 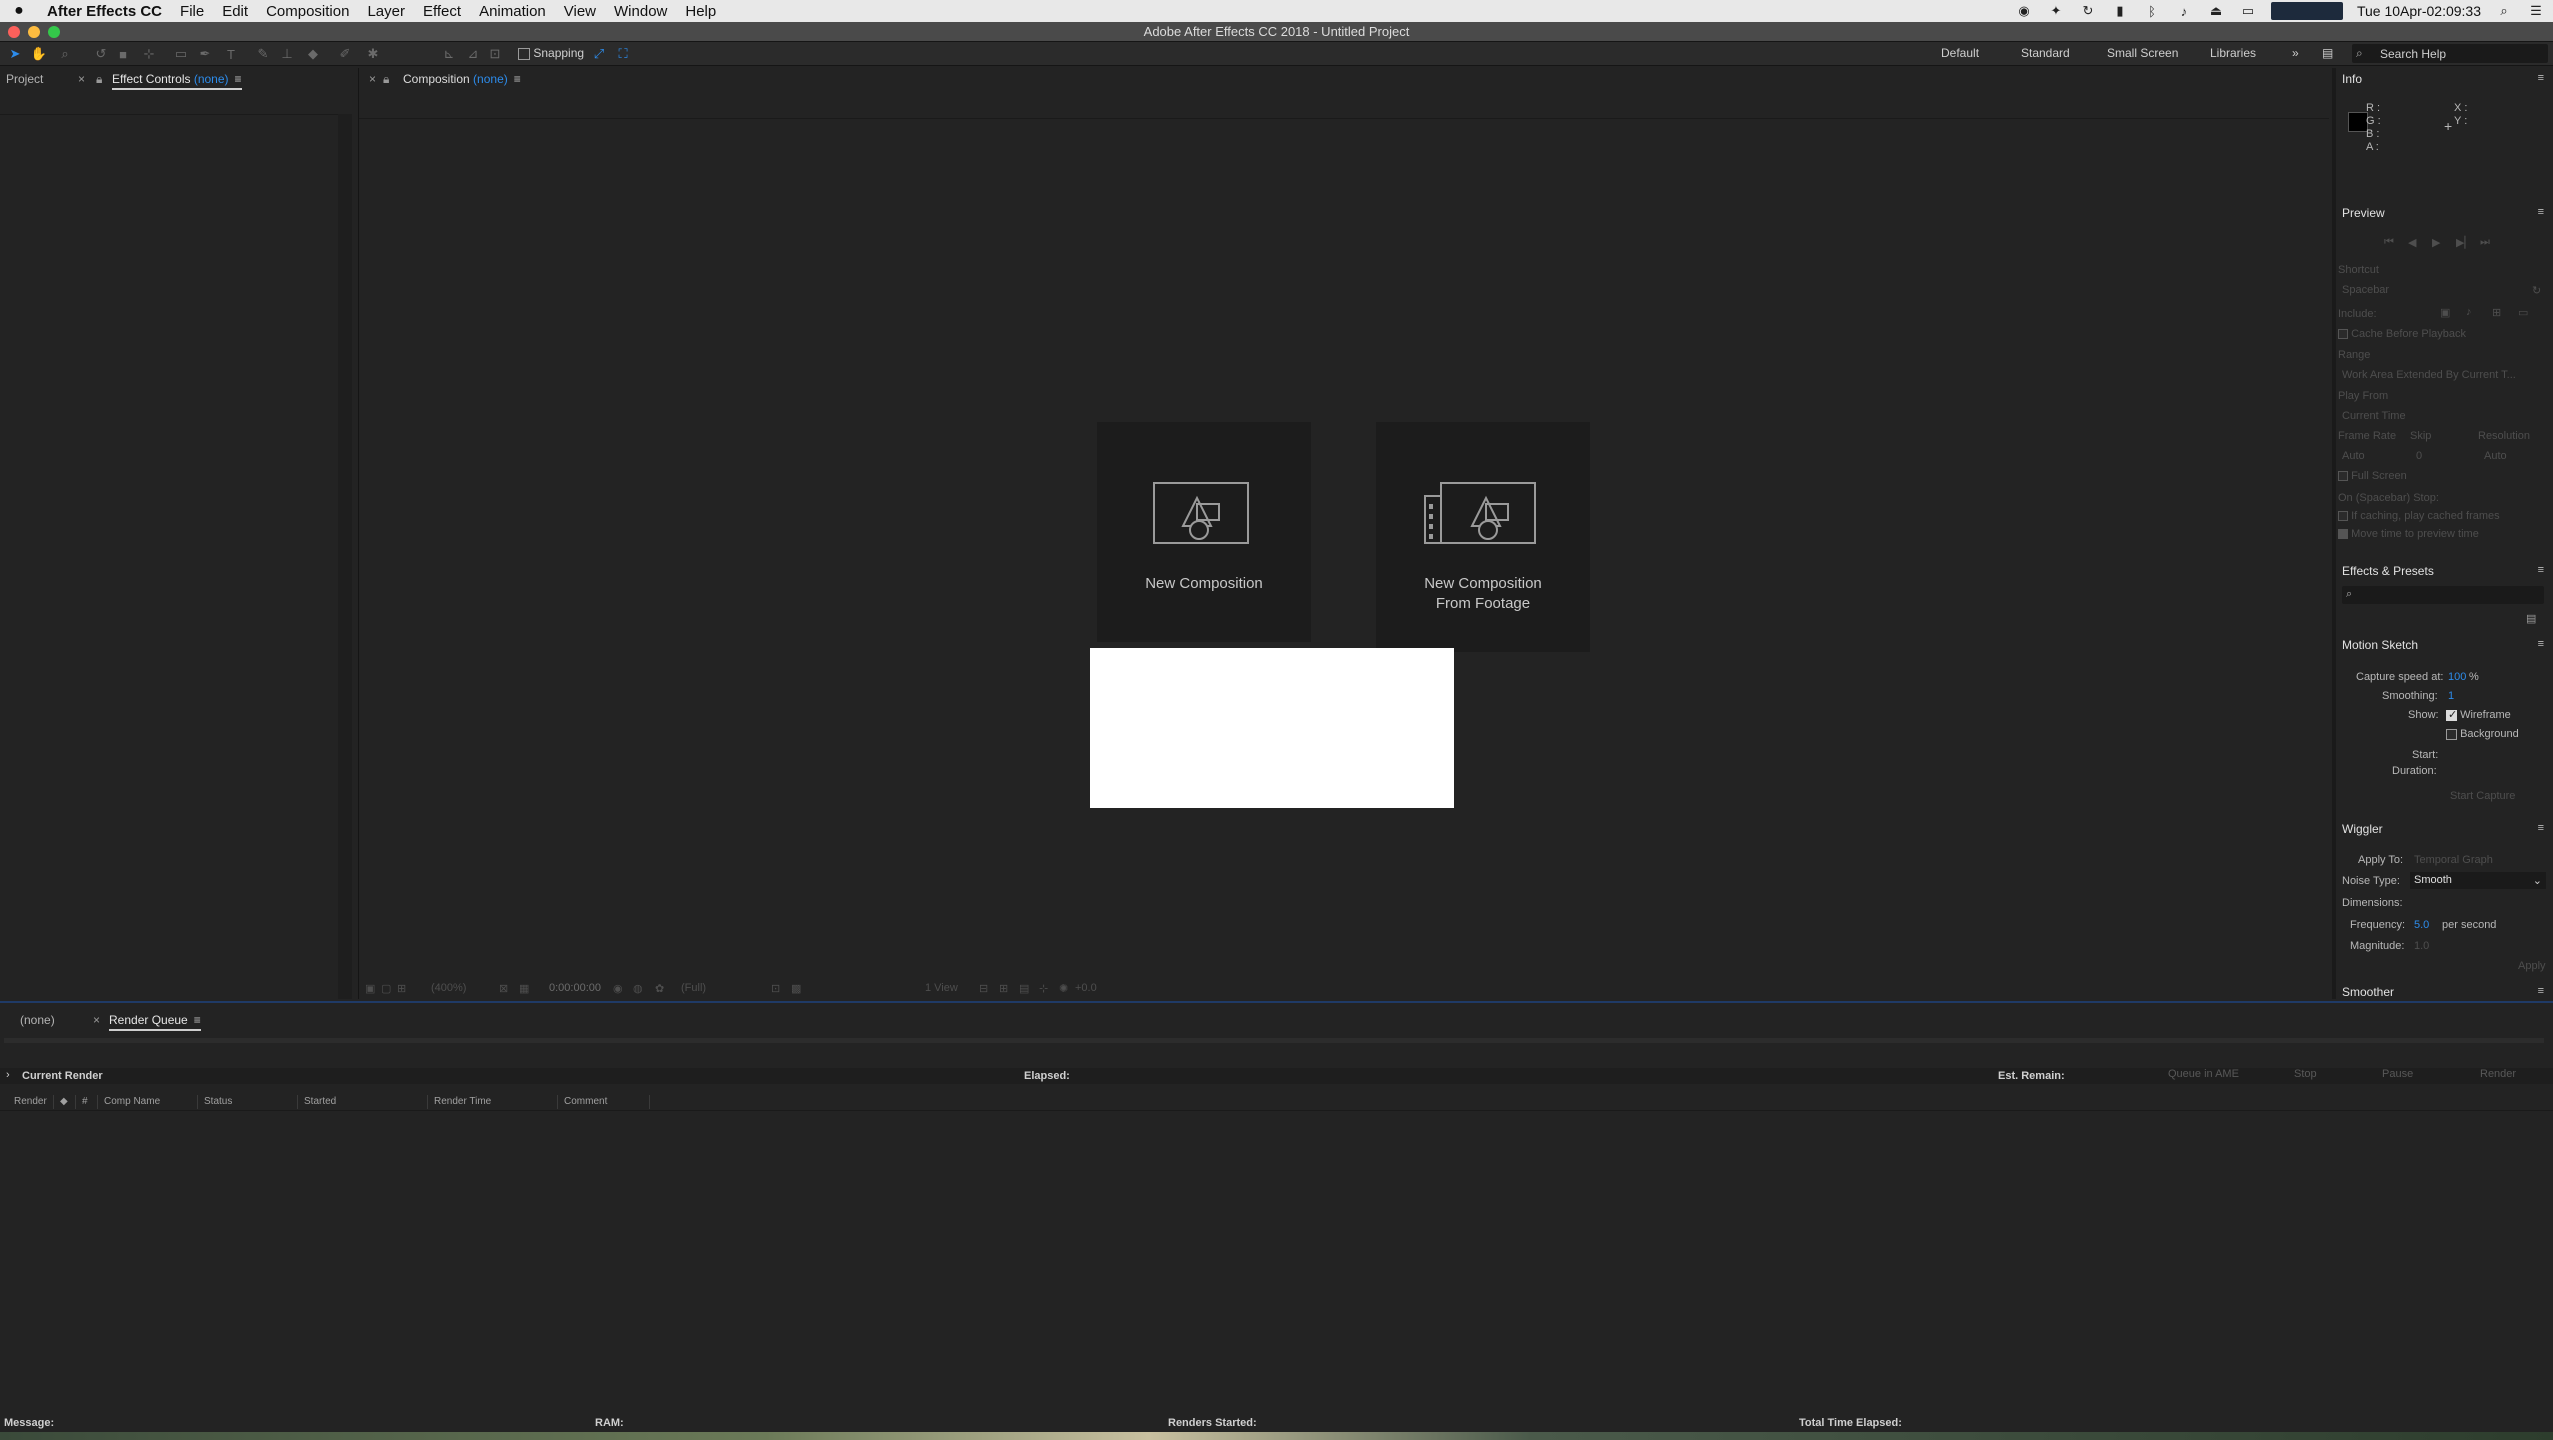 What do you see at coordinates (2412, 242) in the screenshot?
I see `previous-frame-icon: ◀` at bounding box center [2412, 242].